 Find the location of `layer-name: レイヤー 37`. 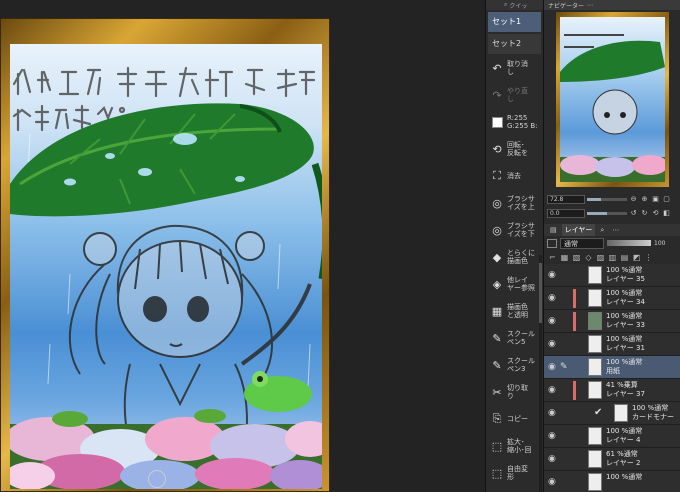

layer-name: レイヤー 37 is located at coordinates (625, 394).